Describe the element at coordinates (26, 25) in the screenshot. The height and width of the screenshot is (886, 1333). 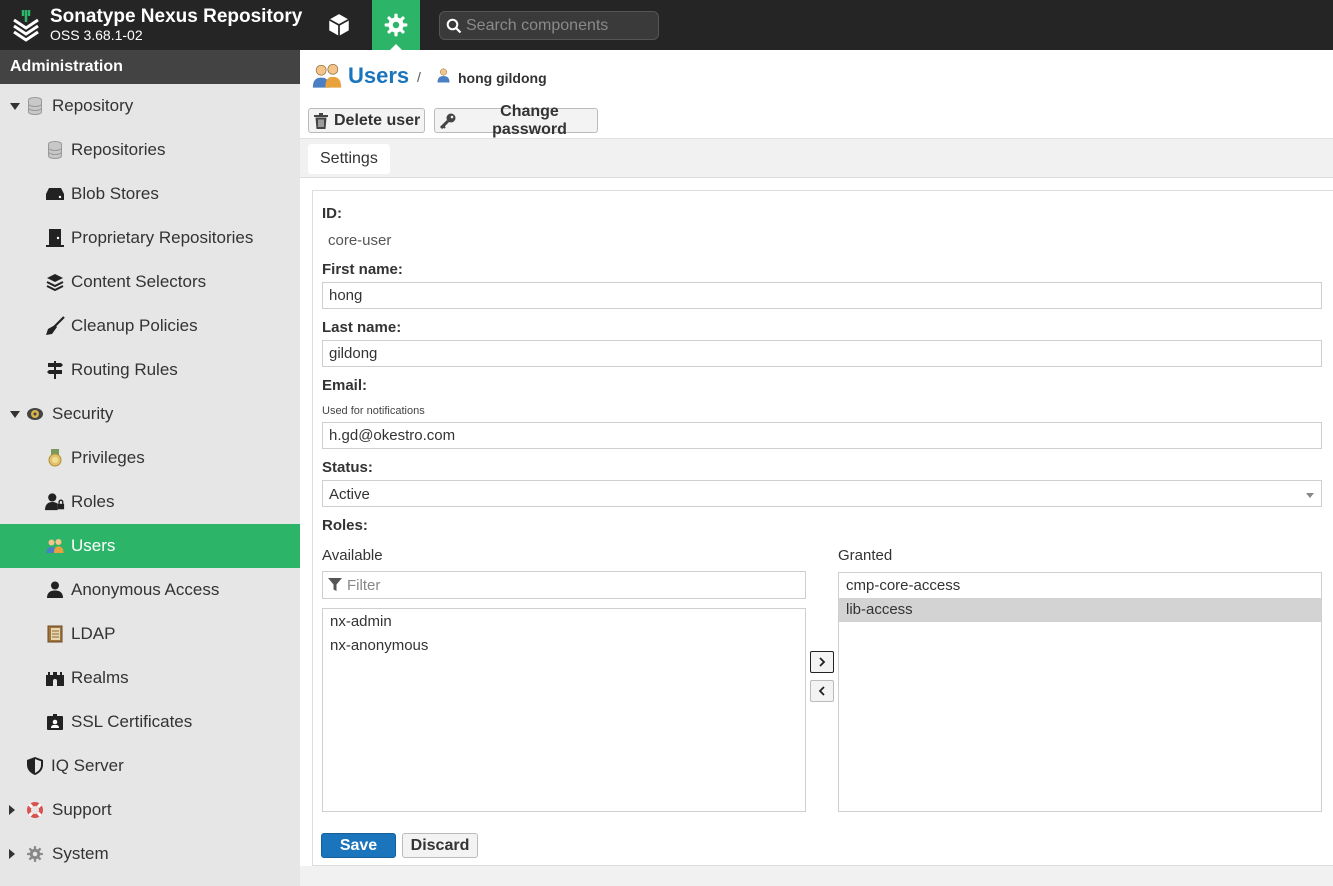
I see `nexus-logo-icon` at that location.